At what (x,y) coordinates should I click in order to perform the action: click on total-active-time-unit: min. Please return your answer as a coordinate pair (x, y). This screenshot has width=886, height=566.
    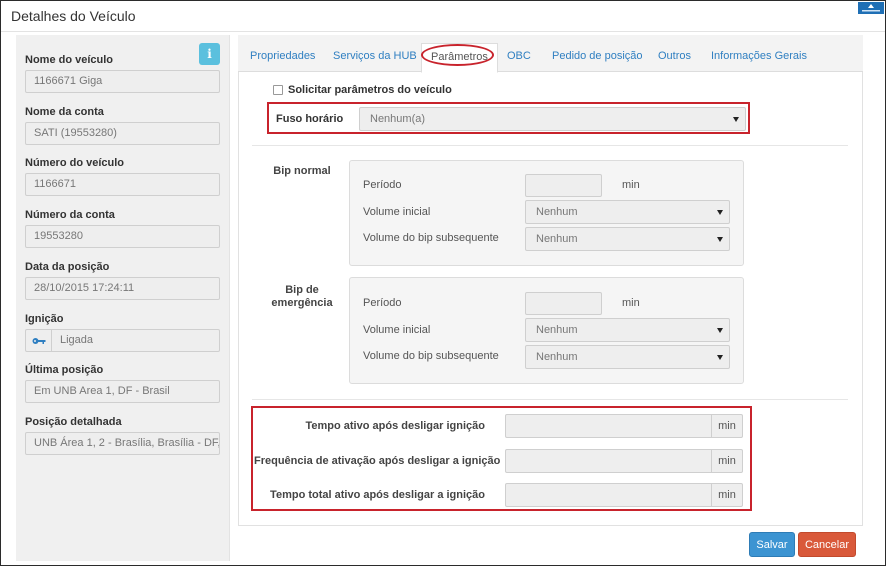
    Looking at the image, I should click on (727, 495).